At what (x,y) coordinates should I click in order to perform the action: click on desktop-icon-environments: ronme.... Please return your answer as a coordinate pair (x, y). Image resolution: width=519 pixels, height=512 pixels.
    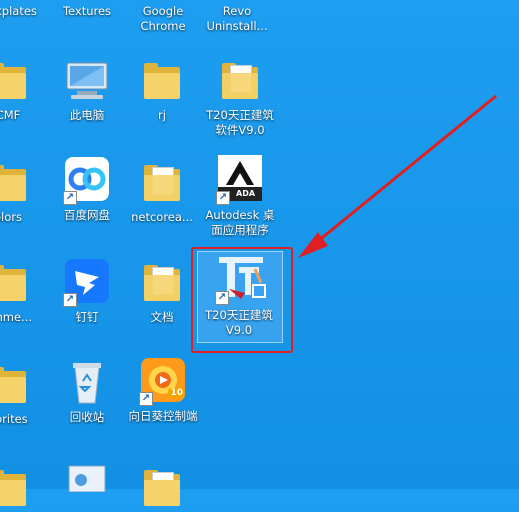
    Looking at the image, I should click on (24, 291).